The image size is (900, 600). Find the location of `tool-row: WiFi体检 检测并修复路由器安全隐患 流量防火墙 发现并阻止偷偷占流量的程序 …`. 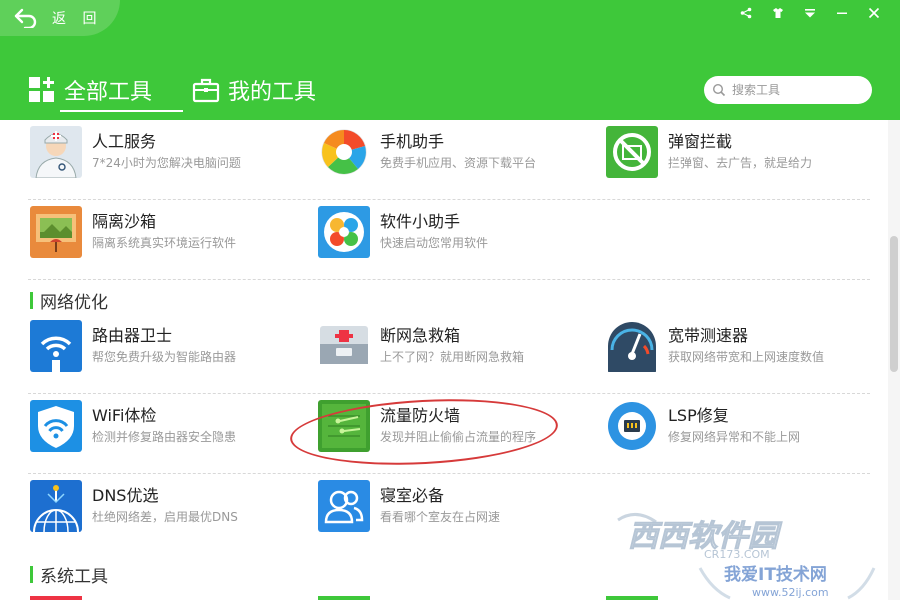

tool-row: WiFi体检 检测并修复路由器安全隐患 流量防火墙 发现并阻止偷偷占流量的程序 … is located at coordinates (449, 434).